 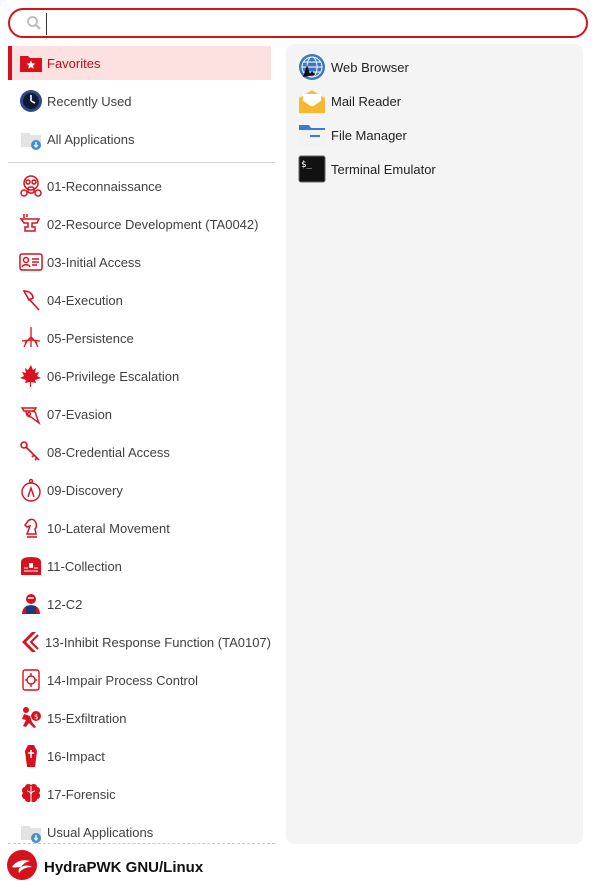 What do you see at coordinates (433, 101) in the screenshot?
I see `app-mail-reader: Mail Reader` at bounding box center [433, 101].